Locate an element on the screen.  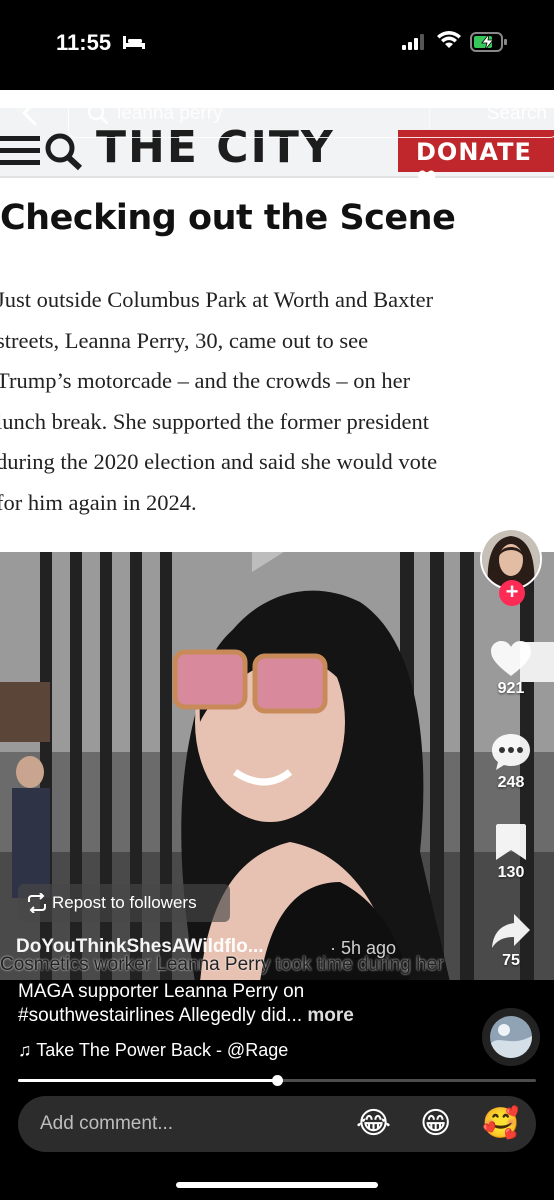
music-info: ♫ Take The Power Back - @Rage is located at coordinates (158, 1050).